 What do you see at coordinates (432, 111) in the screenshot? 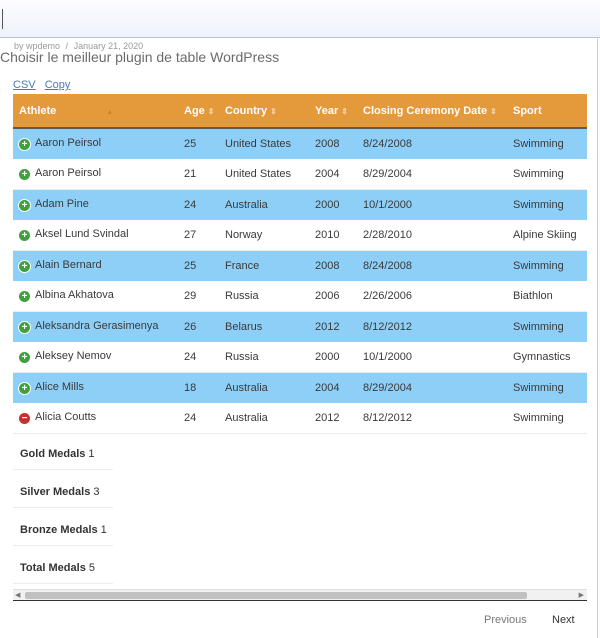
I see `column-header-closing-date: Closing Ceremony Date ⇕` at bounding box center [432, 111].